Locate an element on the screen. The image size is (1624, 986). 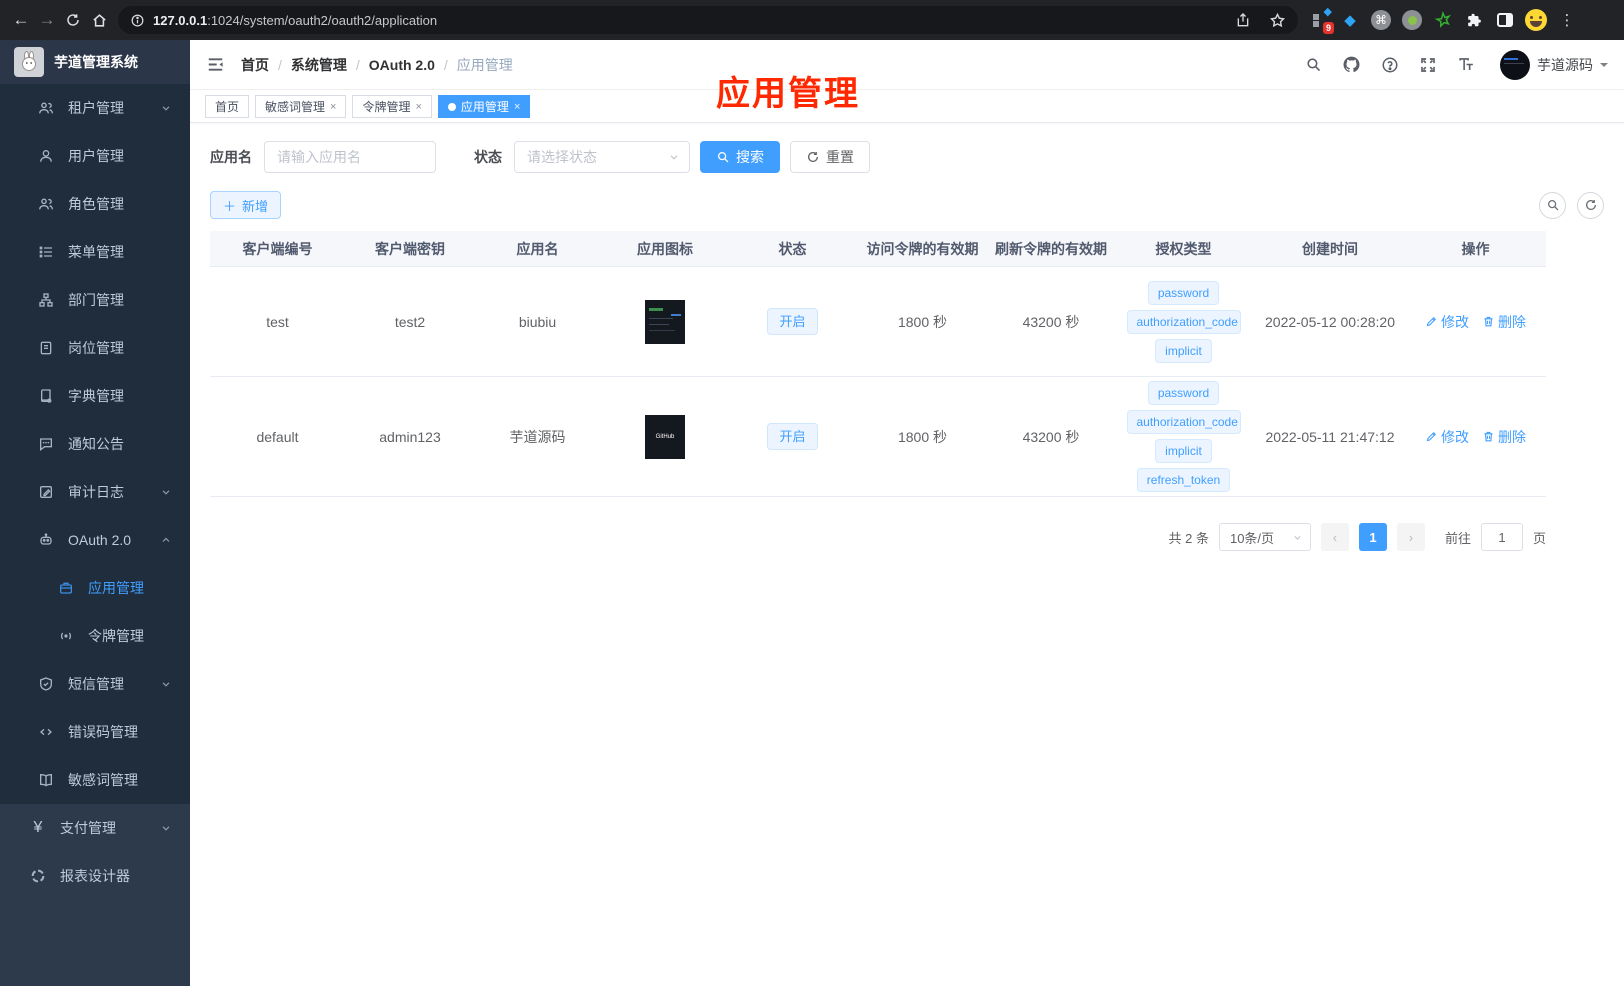
sidebar-item-tenant: 租户管理 is located at coordinates (95, 108).